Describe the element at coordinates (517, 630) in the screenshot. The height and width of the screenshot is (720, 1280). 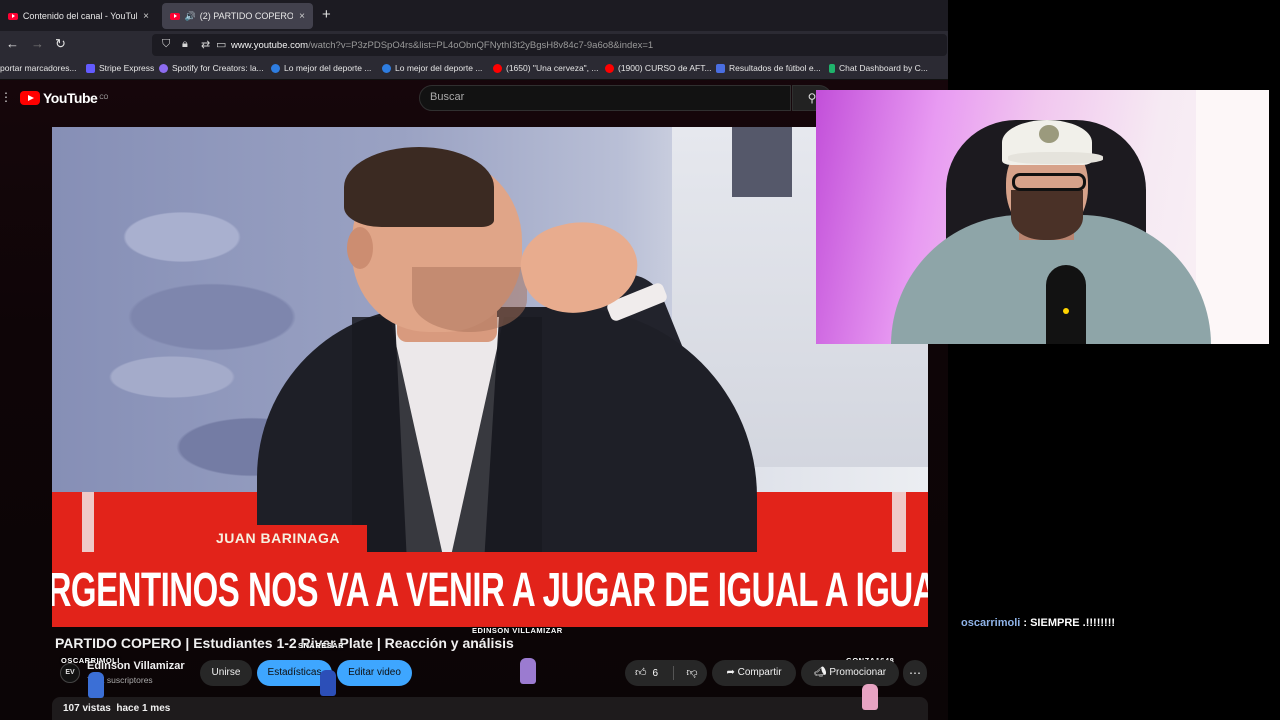
I see `overlay-name: EDINSON VILLAMIZAR` at that location.